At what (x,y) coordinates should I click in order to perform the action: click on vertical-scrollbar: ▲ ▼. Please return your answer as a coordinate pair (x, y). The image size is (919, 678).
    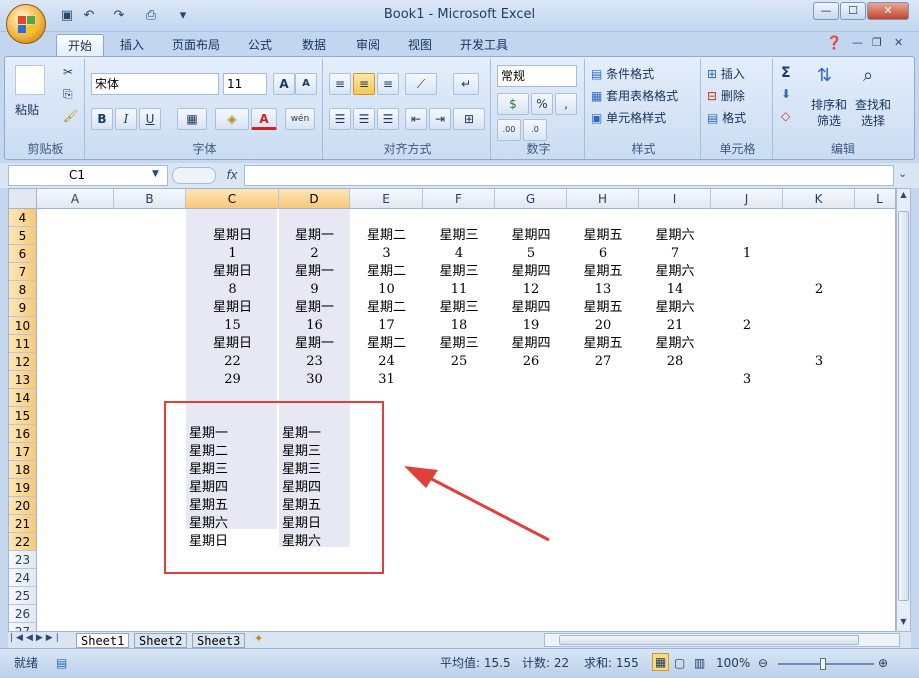
    Looking at the image, I should click on (903, 410).